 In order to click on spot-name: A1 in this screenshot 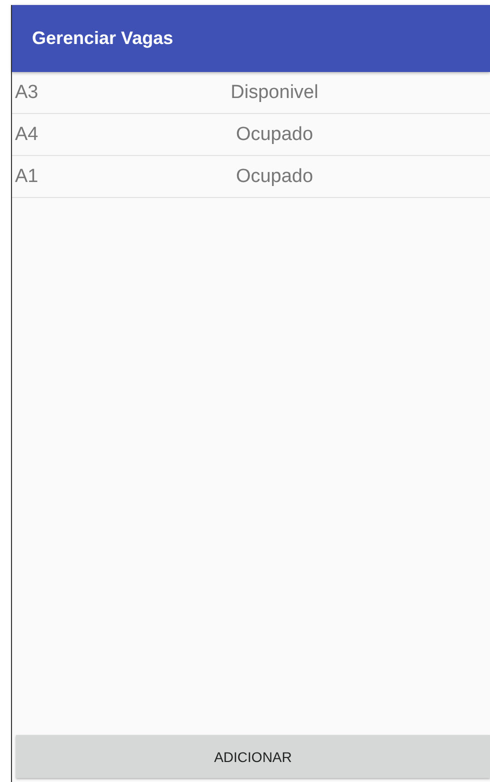, I will do `click(27, 177)`.